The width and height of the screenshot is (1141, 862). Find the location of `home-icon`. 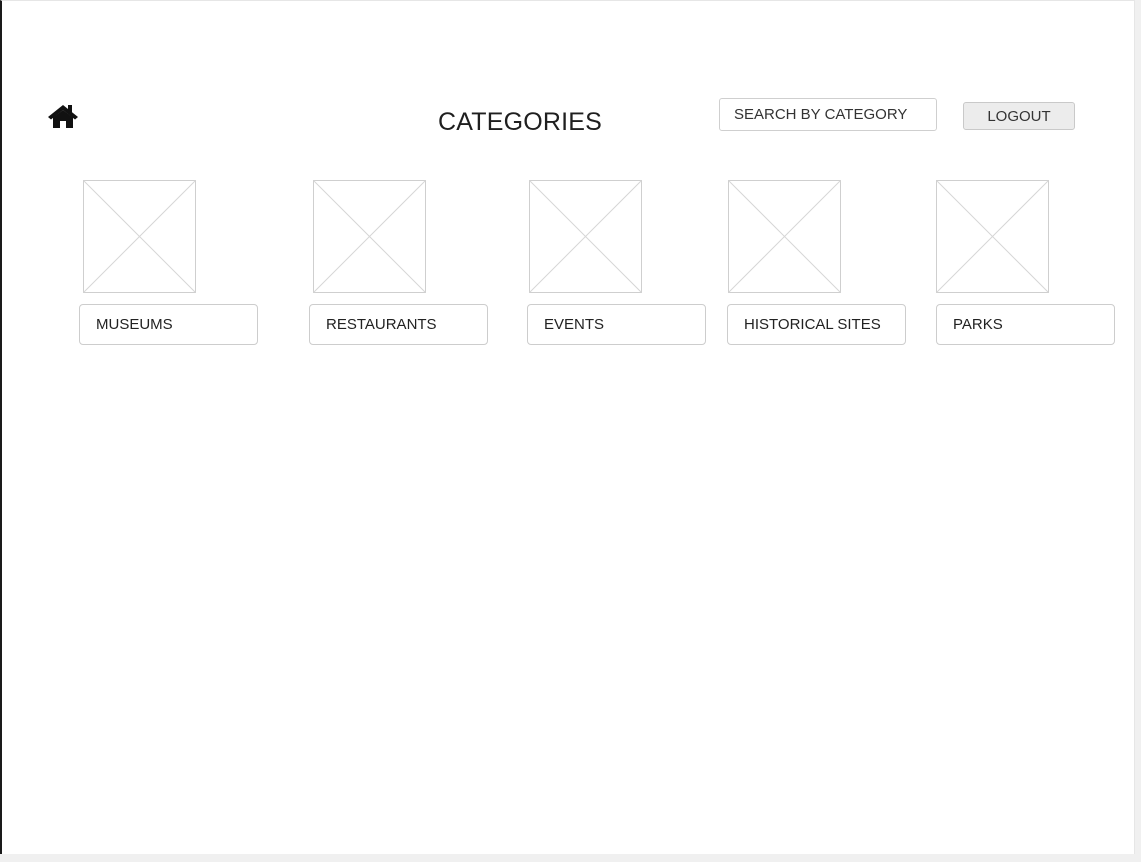

home-icon is located at coordinates (63, 116).